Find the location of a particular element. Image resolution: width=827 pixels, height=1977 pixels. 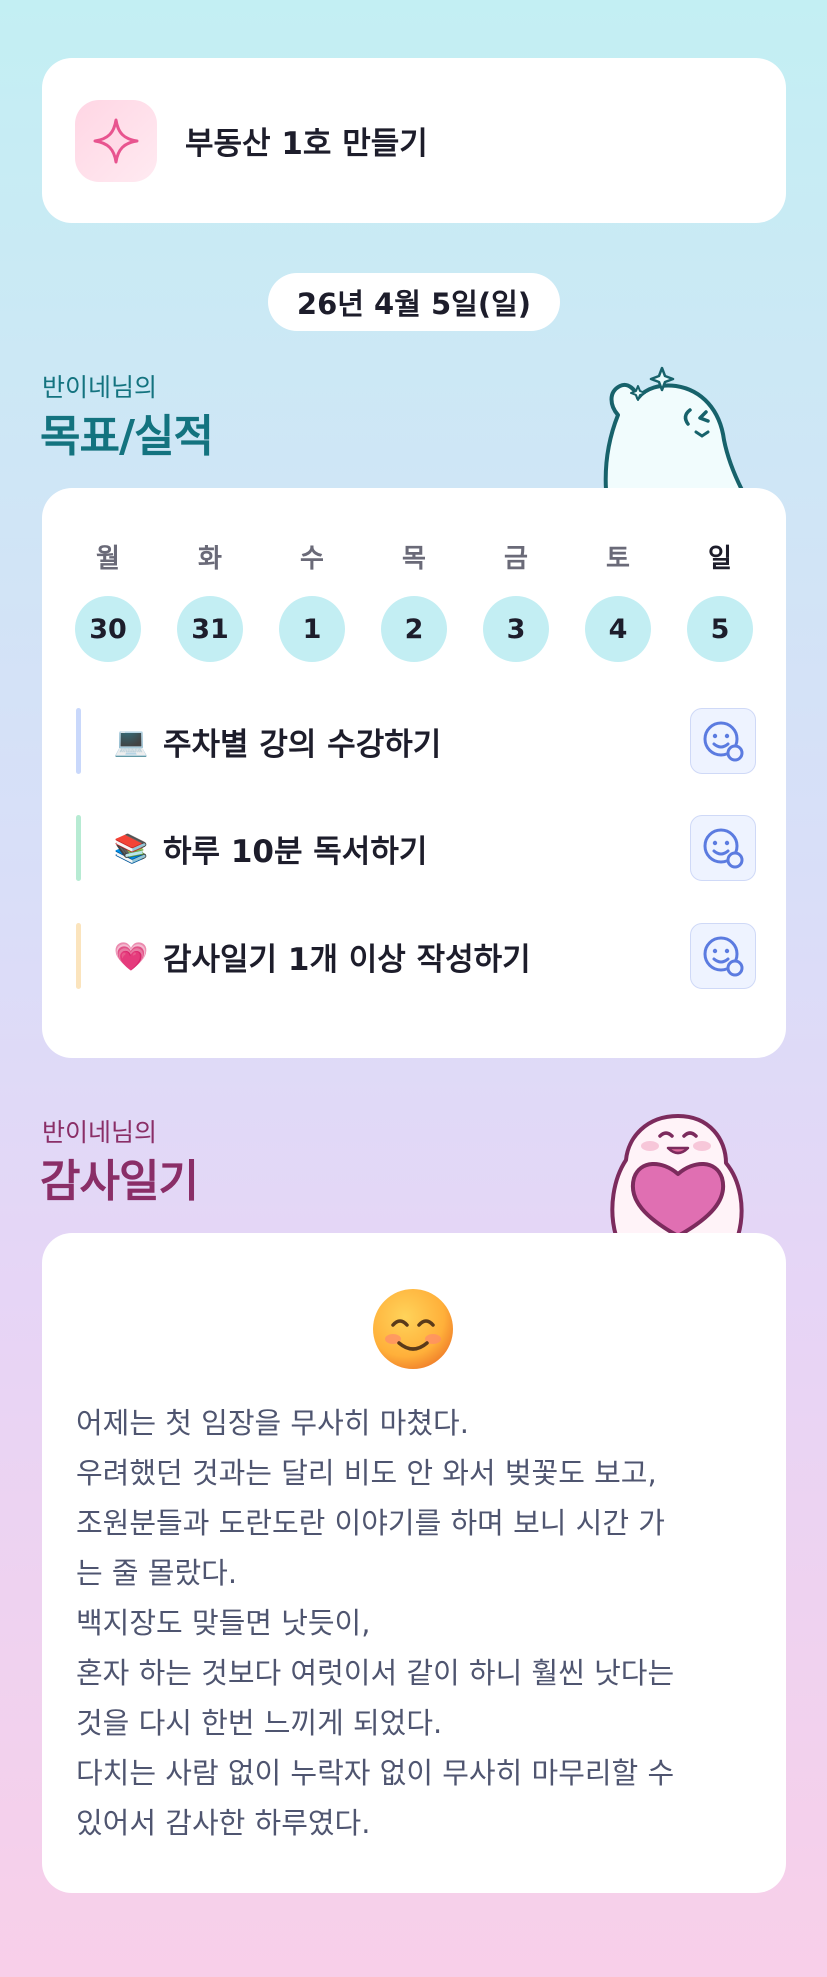

goal-card: 부동산 1호 만들기 is located at coordinates (414, 140).